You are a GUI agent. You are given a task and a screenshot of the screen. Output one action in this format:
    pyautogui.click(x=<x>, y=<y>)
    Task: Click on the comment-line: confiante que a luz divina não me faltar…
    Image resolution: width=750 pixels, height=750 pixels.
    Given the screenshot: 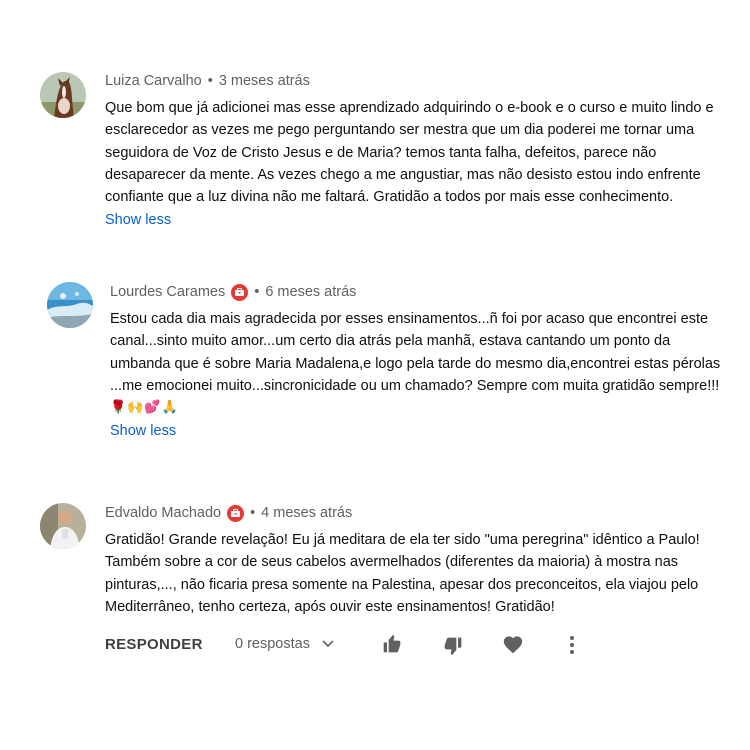 What is the action you would take?
    pyautogui.click(x=389, y=197)
    